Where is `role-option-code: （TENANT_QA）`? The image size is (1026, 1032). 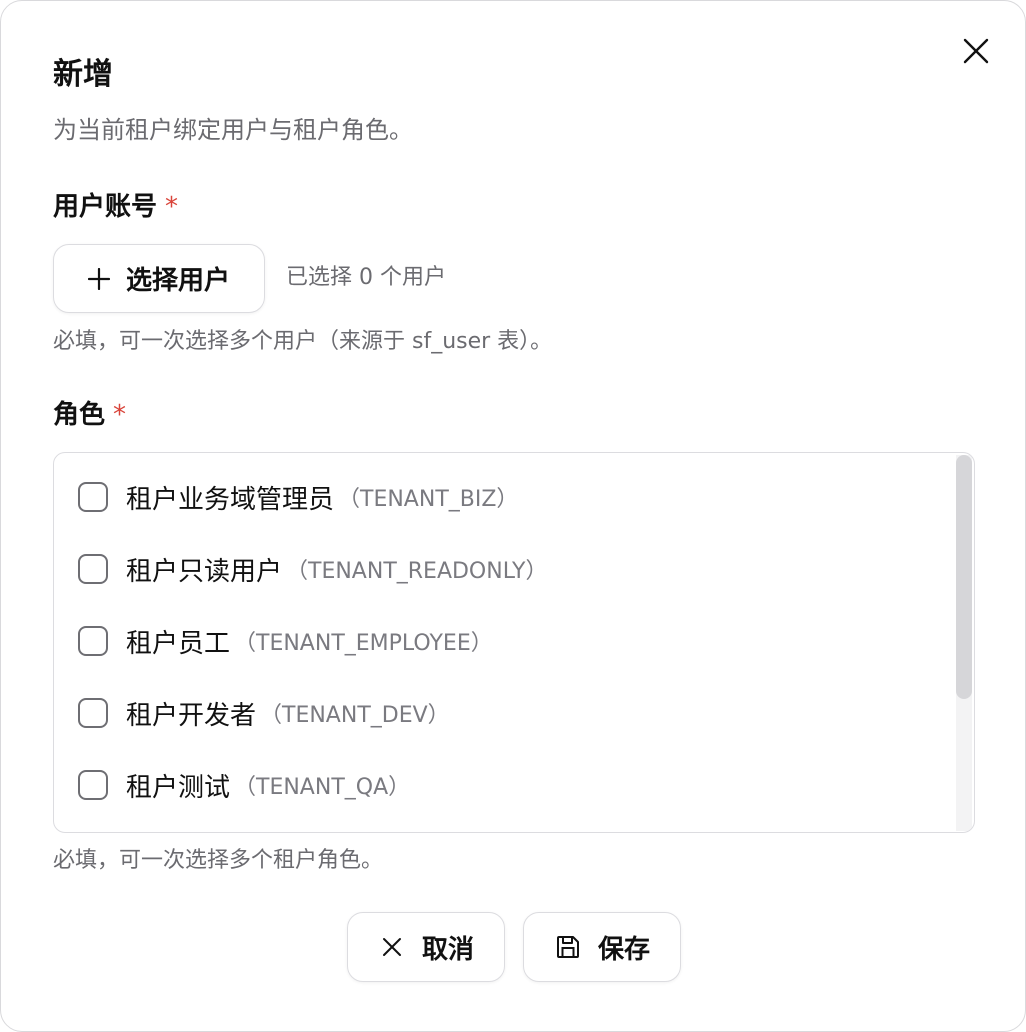 role-option-code: （TENANT_QA） is located at coordinates (322, 787).